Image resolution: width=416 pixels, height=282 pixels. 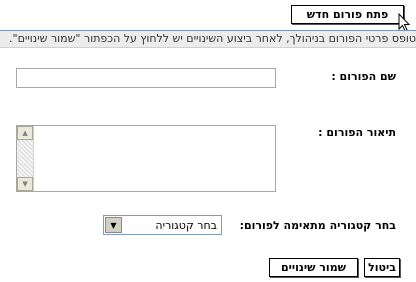 I want to click on category-select: בחר קטגוריה ▼, so click(x=162, y=225).